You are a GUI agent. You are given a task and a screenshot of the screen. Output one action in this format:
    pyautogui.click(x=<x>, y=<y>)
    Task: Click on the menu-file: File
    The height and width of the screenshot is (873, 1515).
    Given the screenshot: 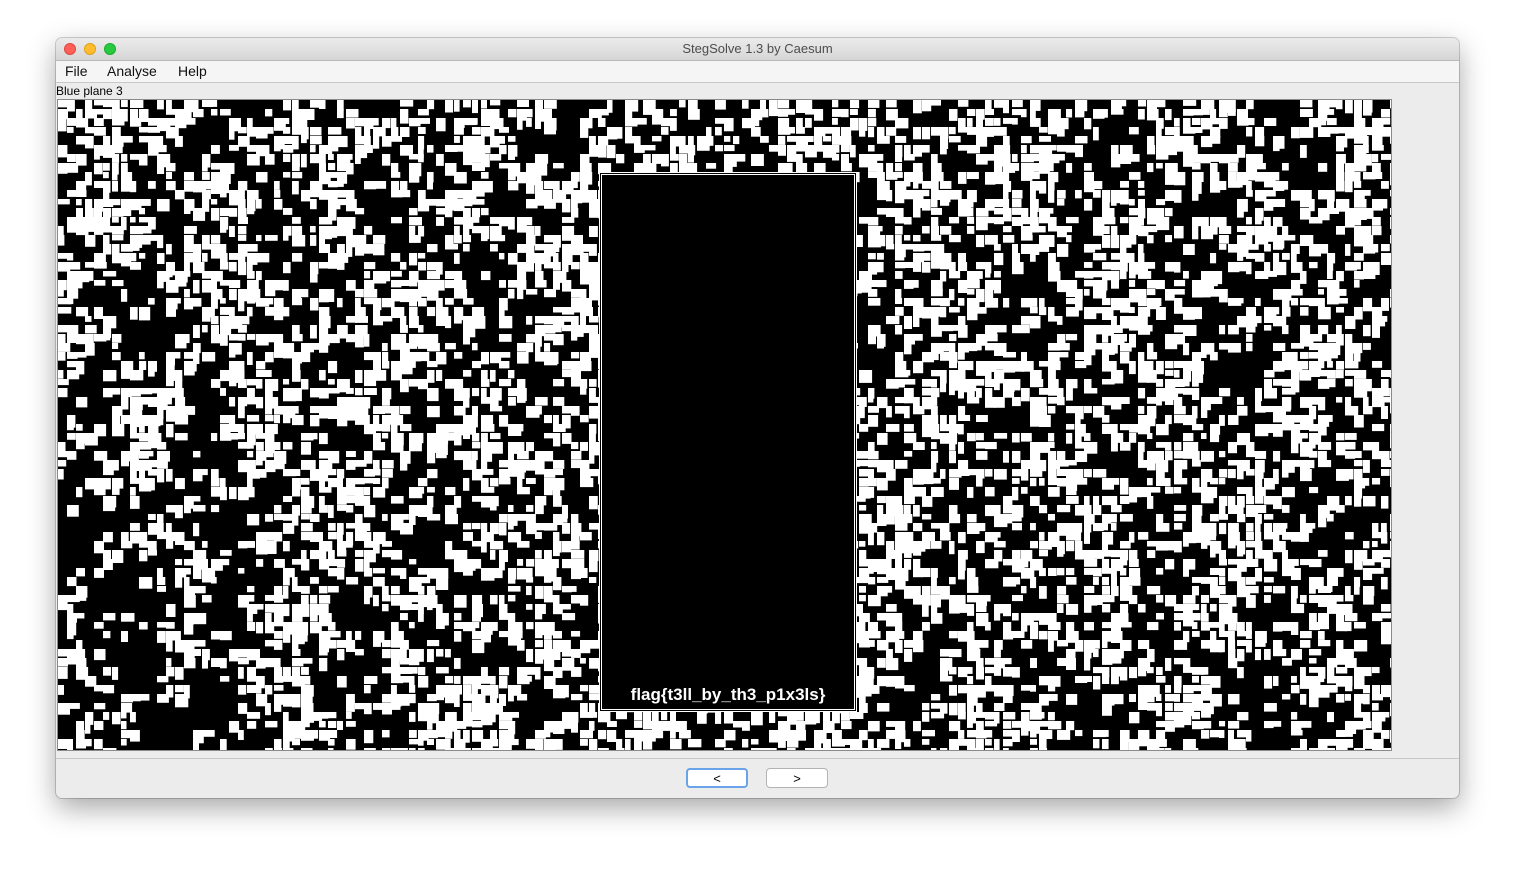 What is the action you would take?
    pyautogui.click(x=76, y=71)
    